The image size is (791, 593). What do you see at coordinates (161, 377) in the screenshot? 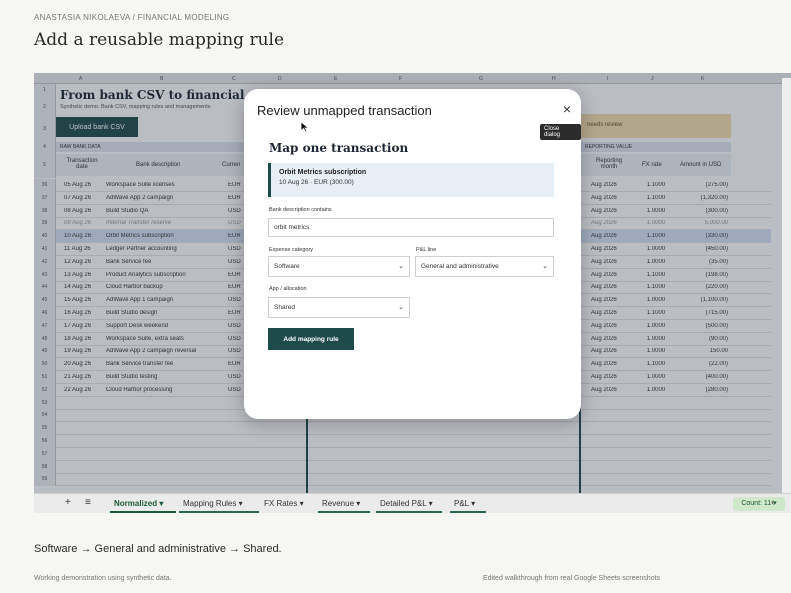
I see `table-cell: Build Studio testing` at bounding box center [161, 377].